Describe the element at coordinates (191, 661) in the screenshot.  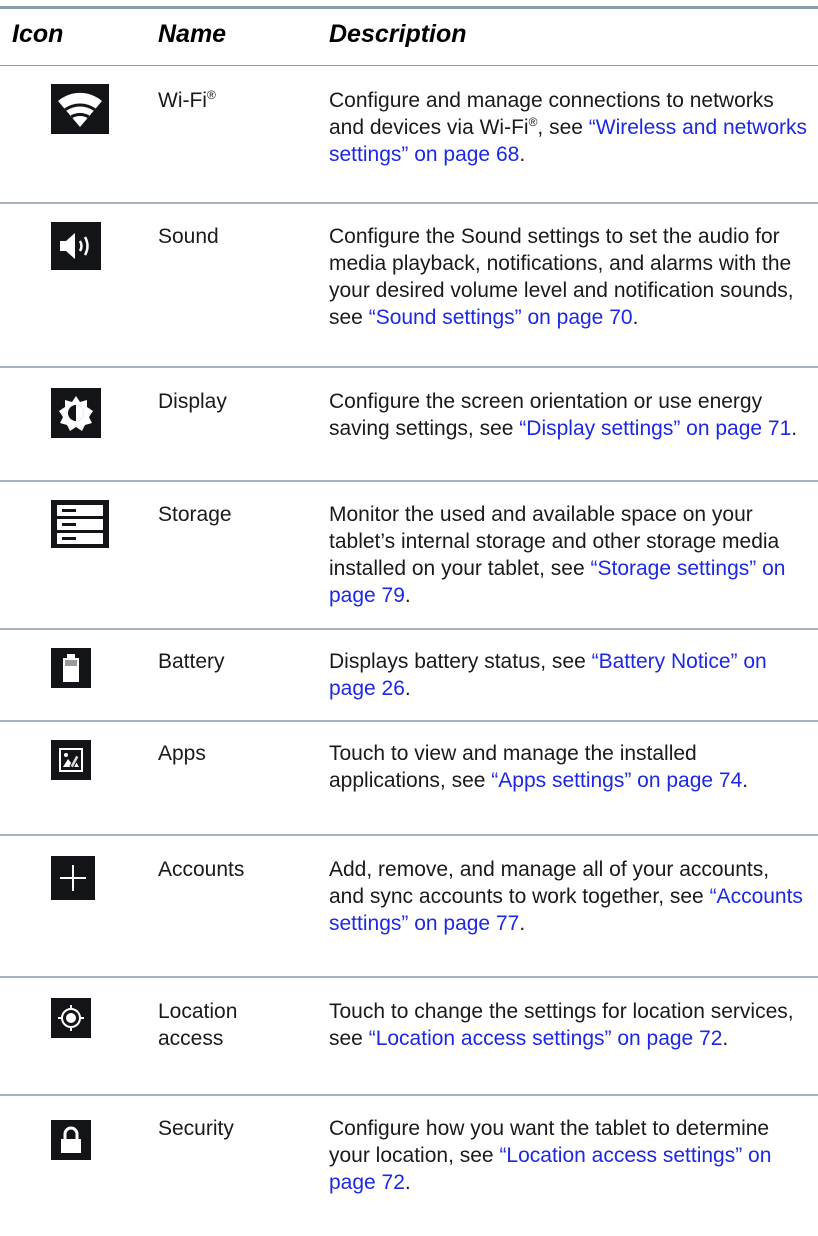
I see `row-name: Battery` at that location.